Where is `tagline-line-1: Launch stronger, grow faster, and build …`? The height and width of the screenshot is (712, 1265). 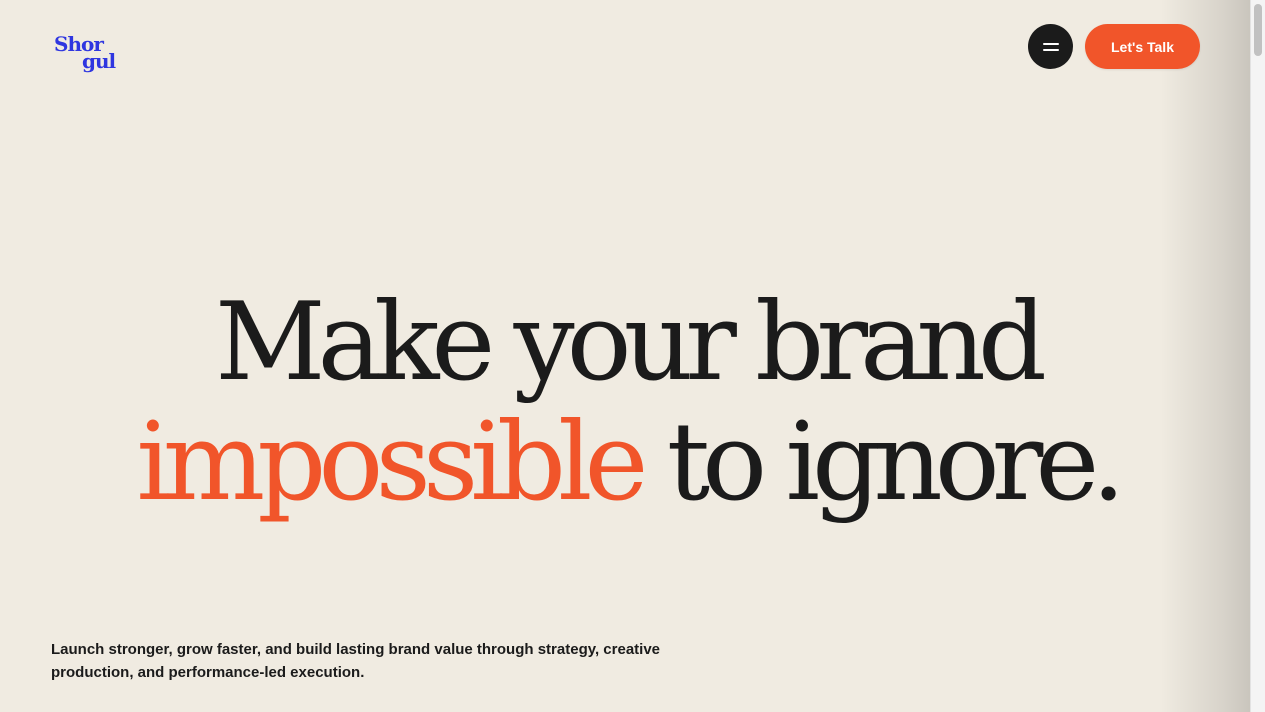 tagline-line-1: Launch stronger, grow faster, and build … is located at coordinates (356, 649).